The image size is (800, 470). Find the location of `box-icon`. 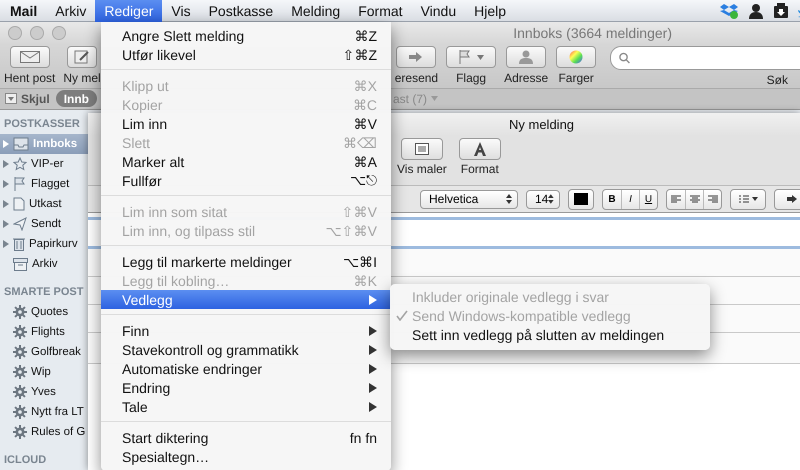

box-icon is located at coordinates (729, 10).